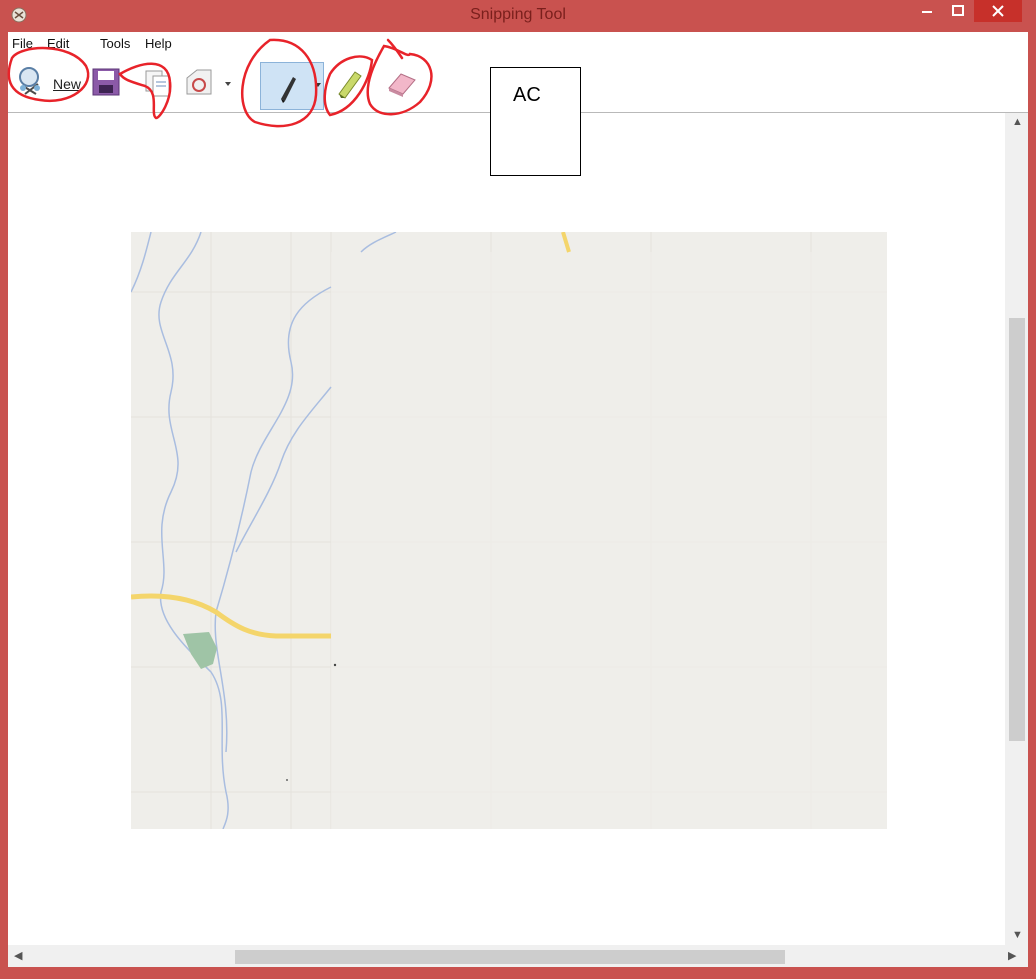  I want to click on minimize-icon, so click(927, 12).